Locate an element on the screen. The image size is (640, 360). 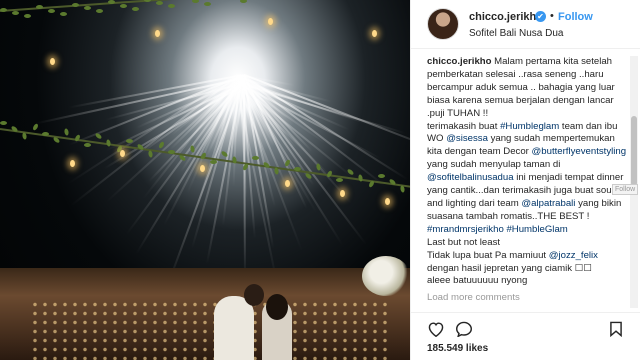
mention-link: @sisessa is located at coordinates (467, 138).